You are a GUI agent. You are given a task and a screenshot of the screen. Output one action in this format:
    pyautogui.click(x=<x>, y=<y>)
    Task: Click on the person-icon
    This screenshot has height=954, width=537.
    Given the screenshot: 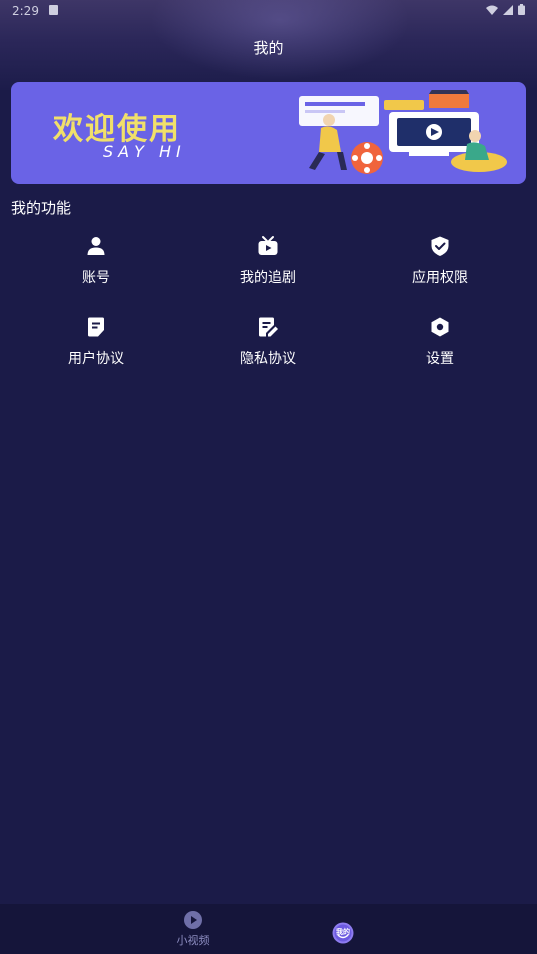 What is the action you would take?
    pyautogui.click(x=96, y=246)
    